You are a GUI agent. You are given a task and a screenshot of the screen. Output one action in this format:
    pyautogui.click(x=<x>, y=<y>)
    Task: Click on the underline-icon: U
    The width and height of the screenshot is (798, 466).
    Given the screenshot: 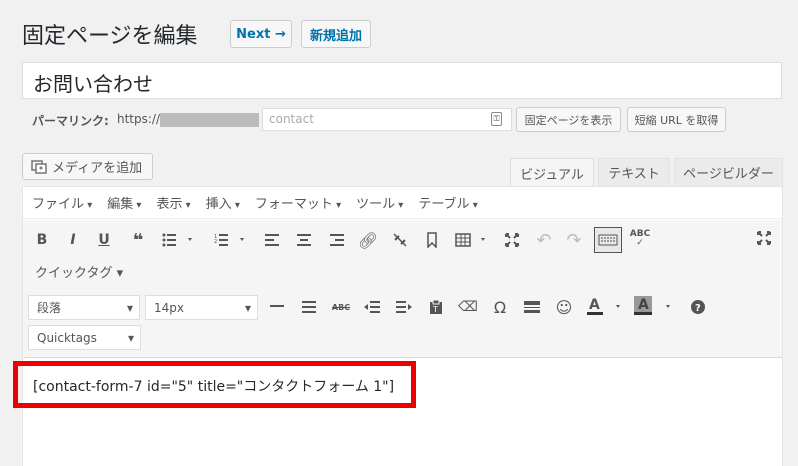 What is the action you would take?
    pyautogui.click(x=104, y=240)
    